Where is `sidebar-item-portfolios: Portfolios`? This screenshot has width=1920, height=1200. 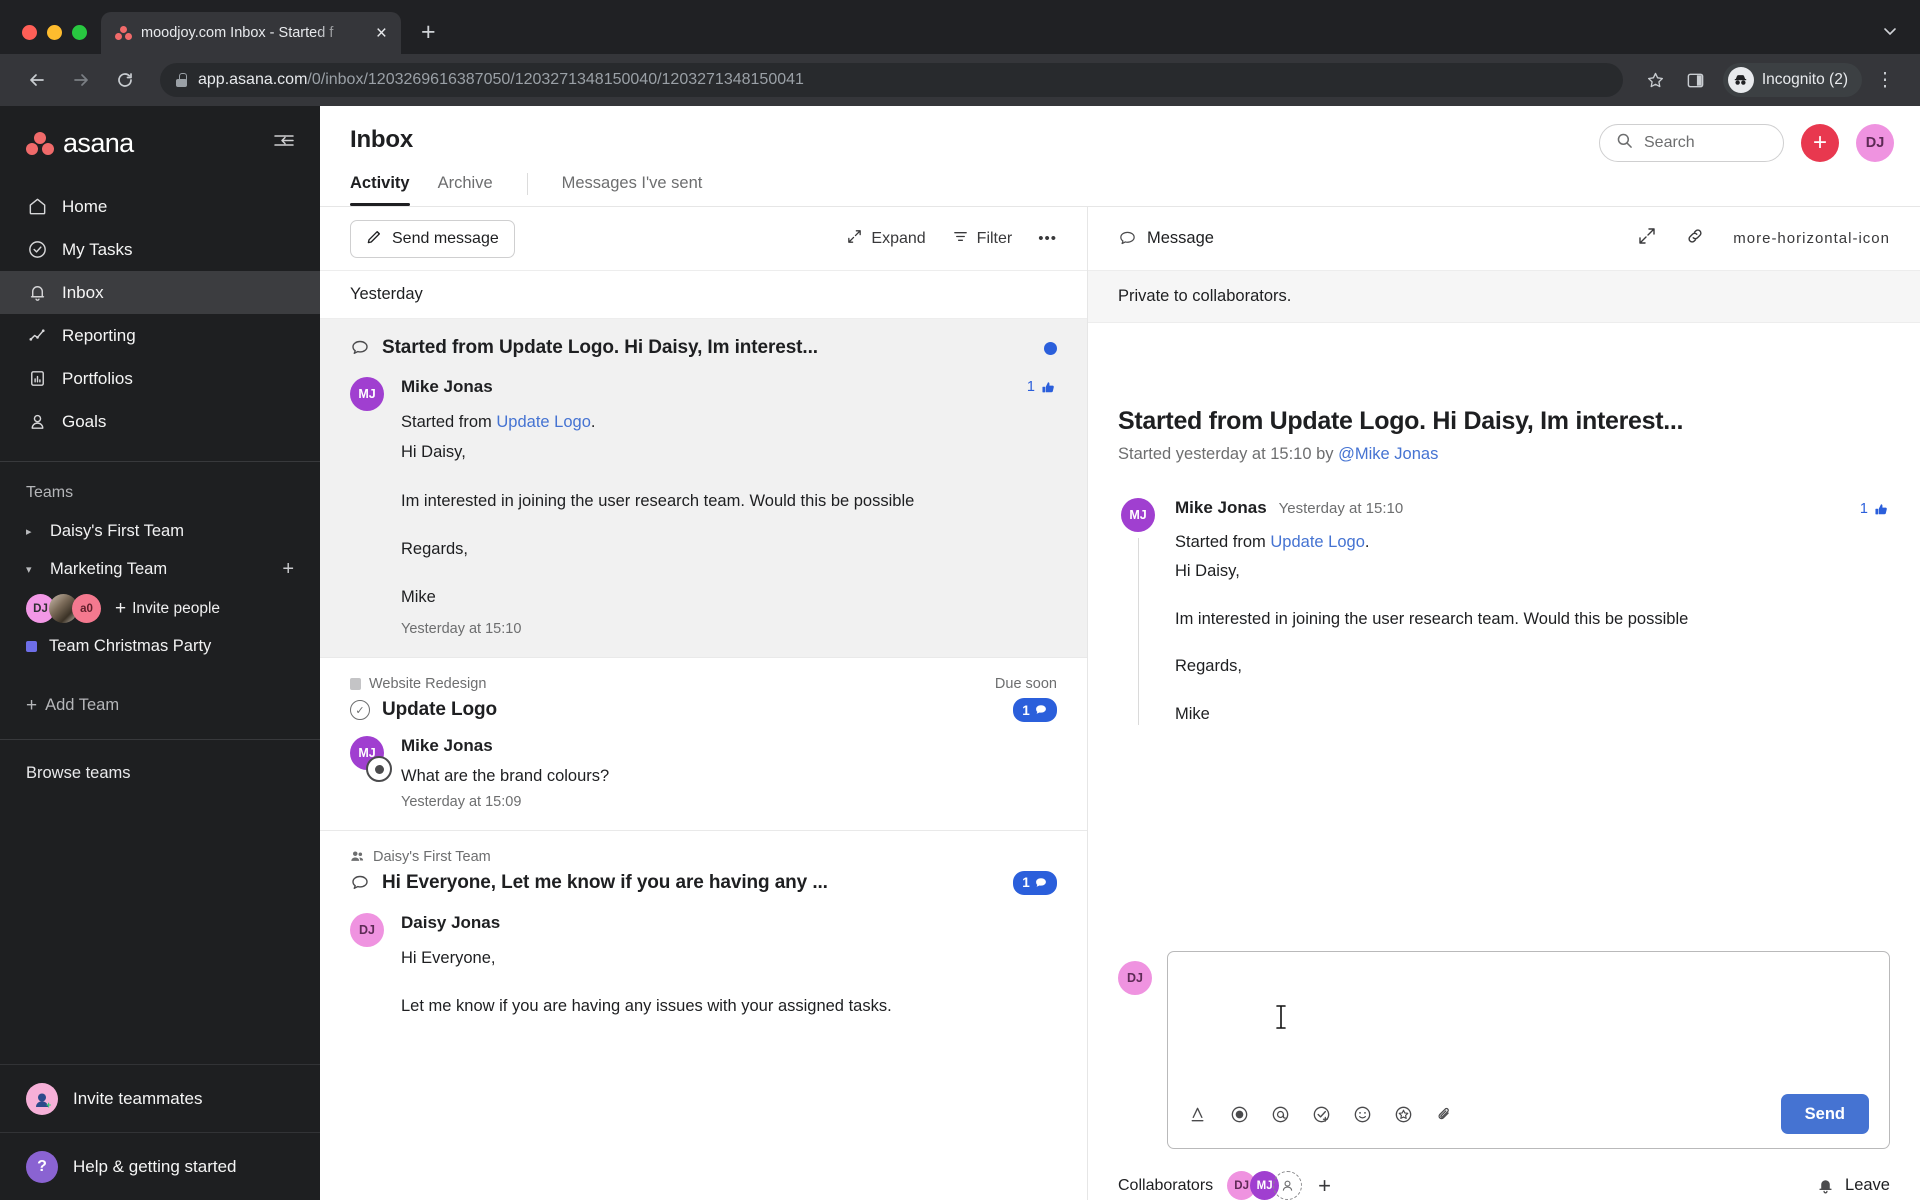
sidebar-item-portfolios: Portfolios is located at coordinates (160, 378).